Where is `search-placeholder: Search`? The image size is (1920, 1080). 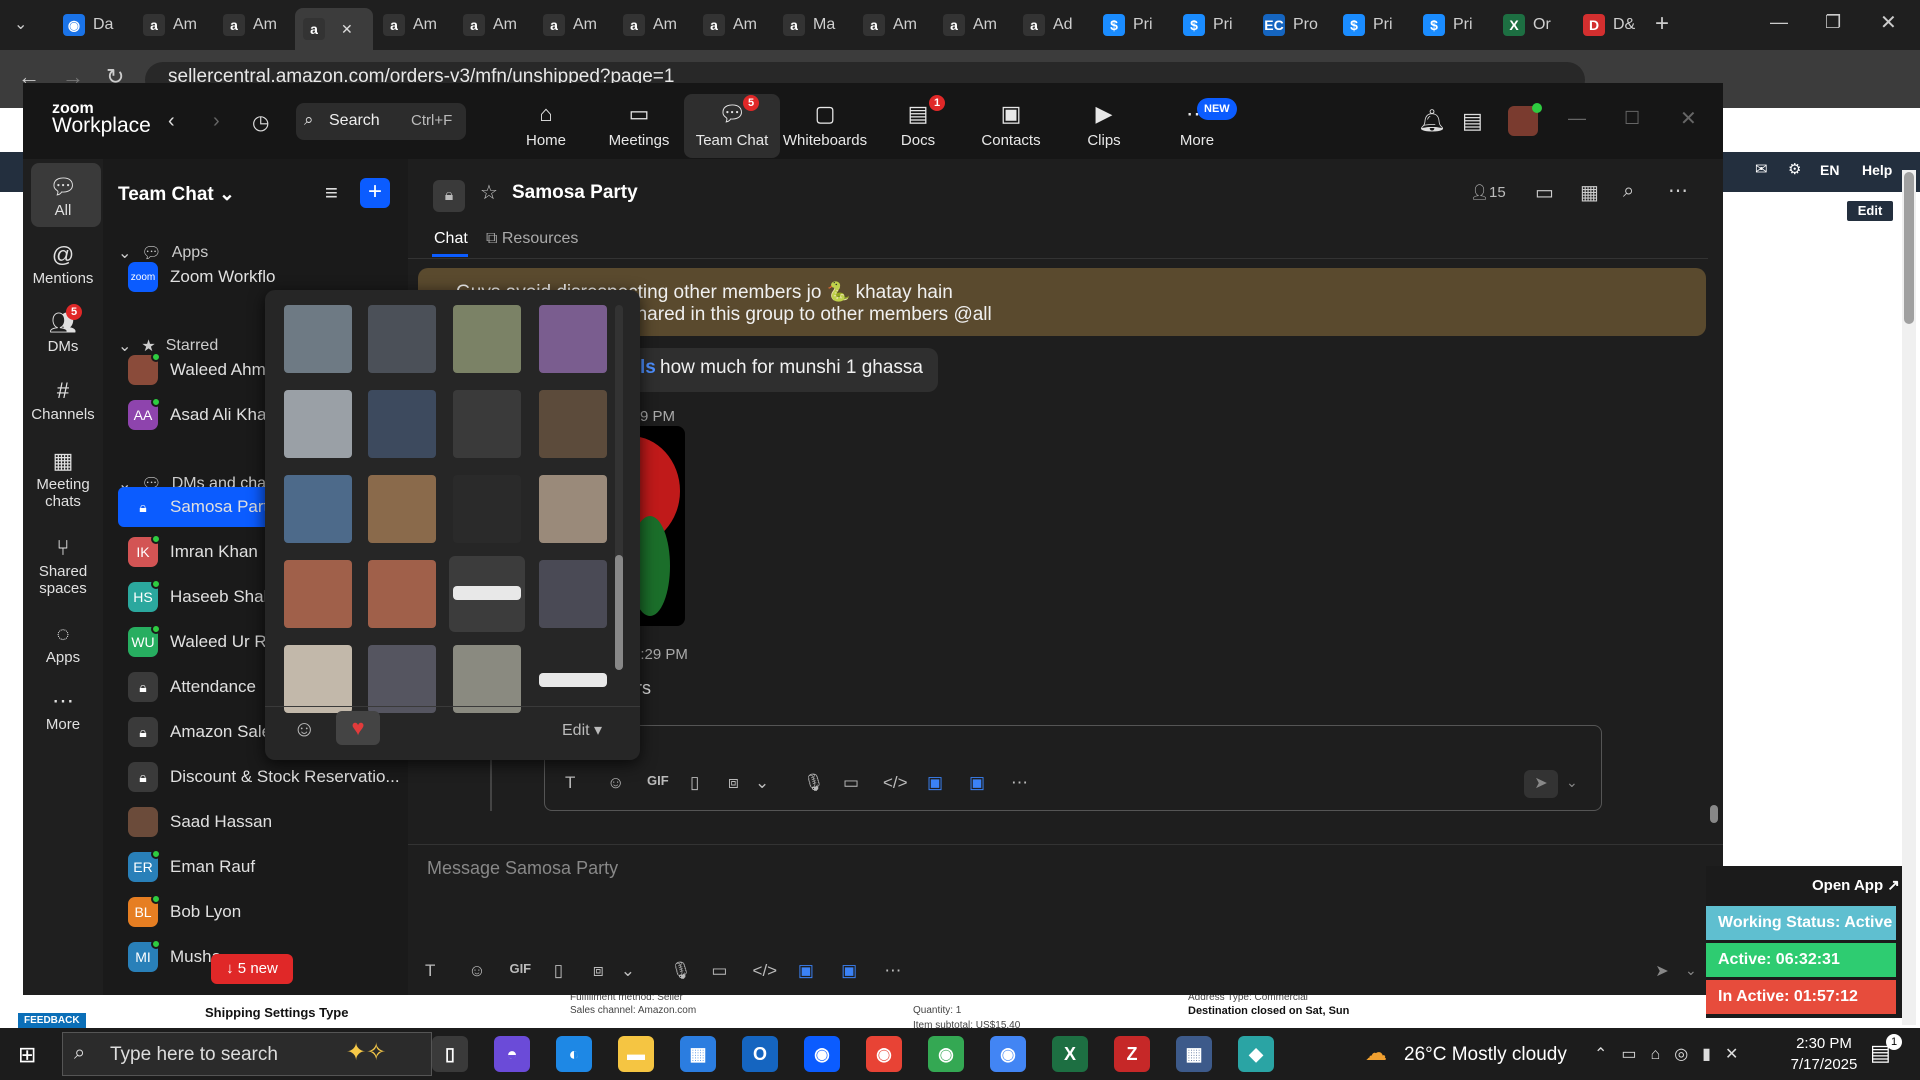
search-placeholder: Search is located at coordinates (354, 121).